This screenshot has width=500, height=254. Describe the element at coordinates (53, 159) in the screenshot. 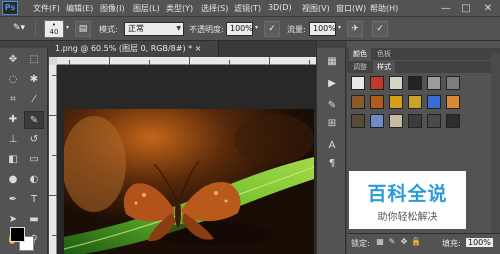

I see `vertical-ruler` at that location.